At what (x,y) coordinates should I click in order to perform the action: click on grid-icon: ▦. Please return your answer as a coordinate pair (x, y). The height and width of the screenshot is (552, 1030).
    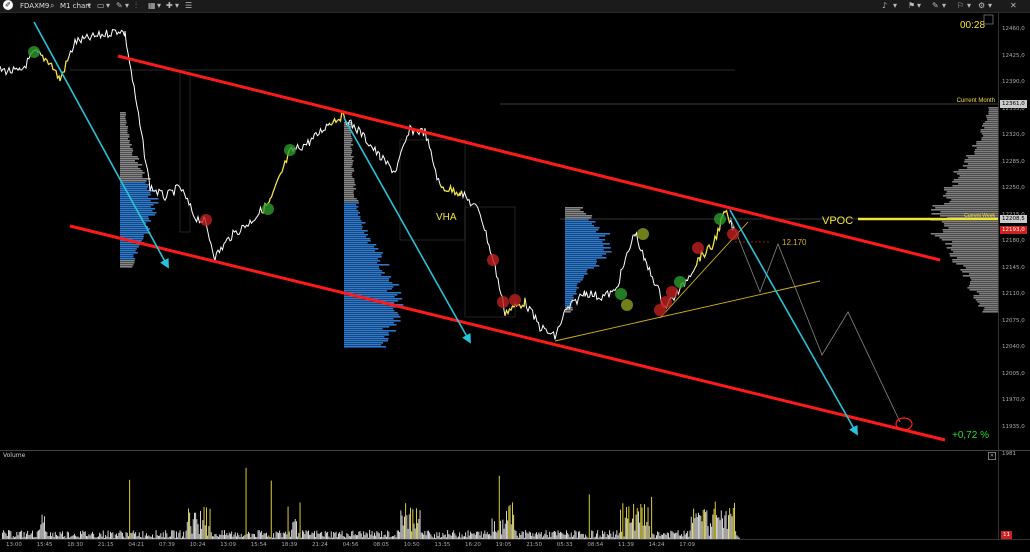
    Looking at the image, I should click on (152, 6).